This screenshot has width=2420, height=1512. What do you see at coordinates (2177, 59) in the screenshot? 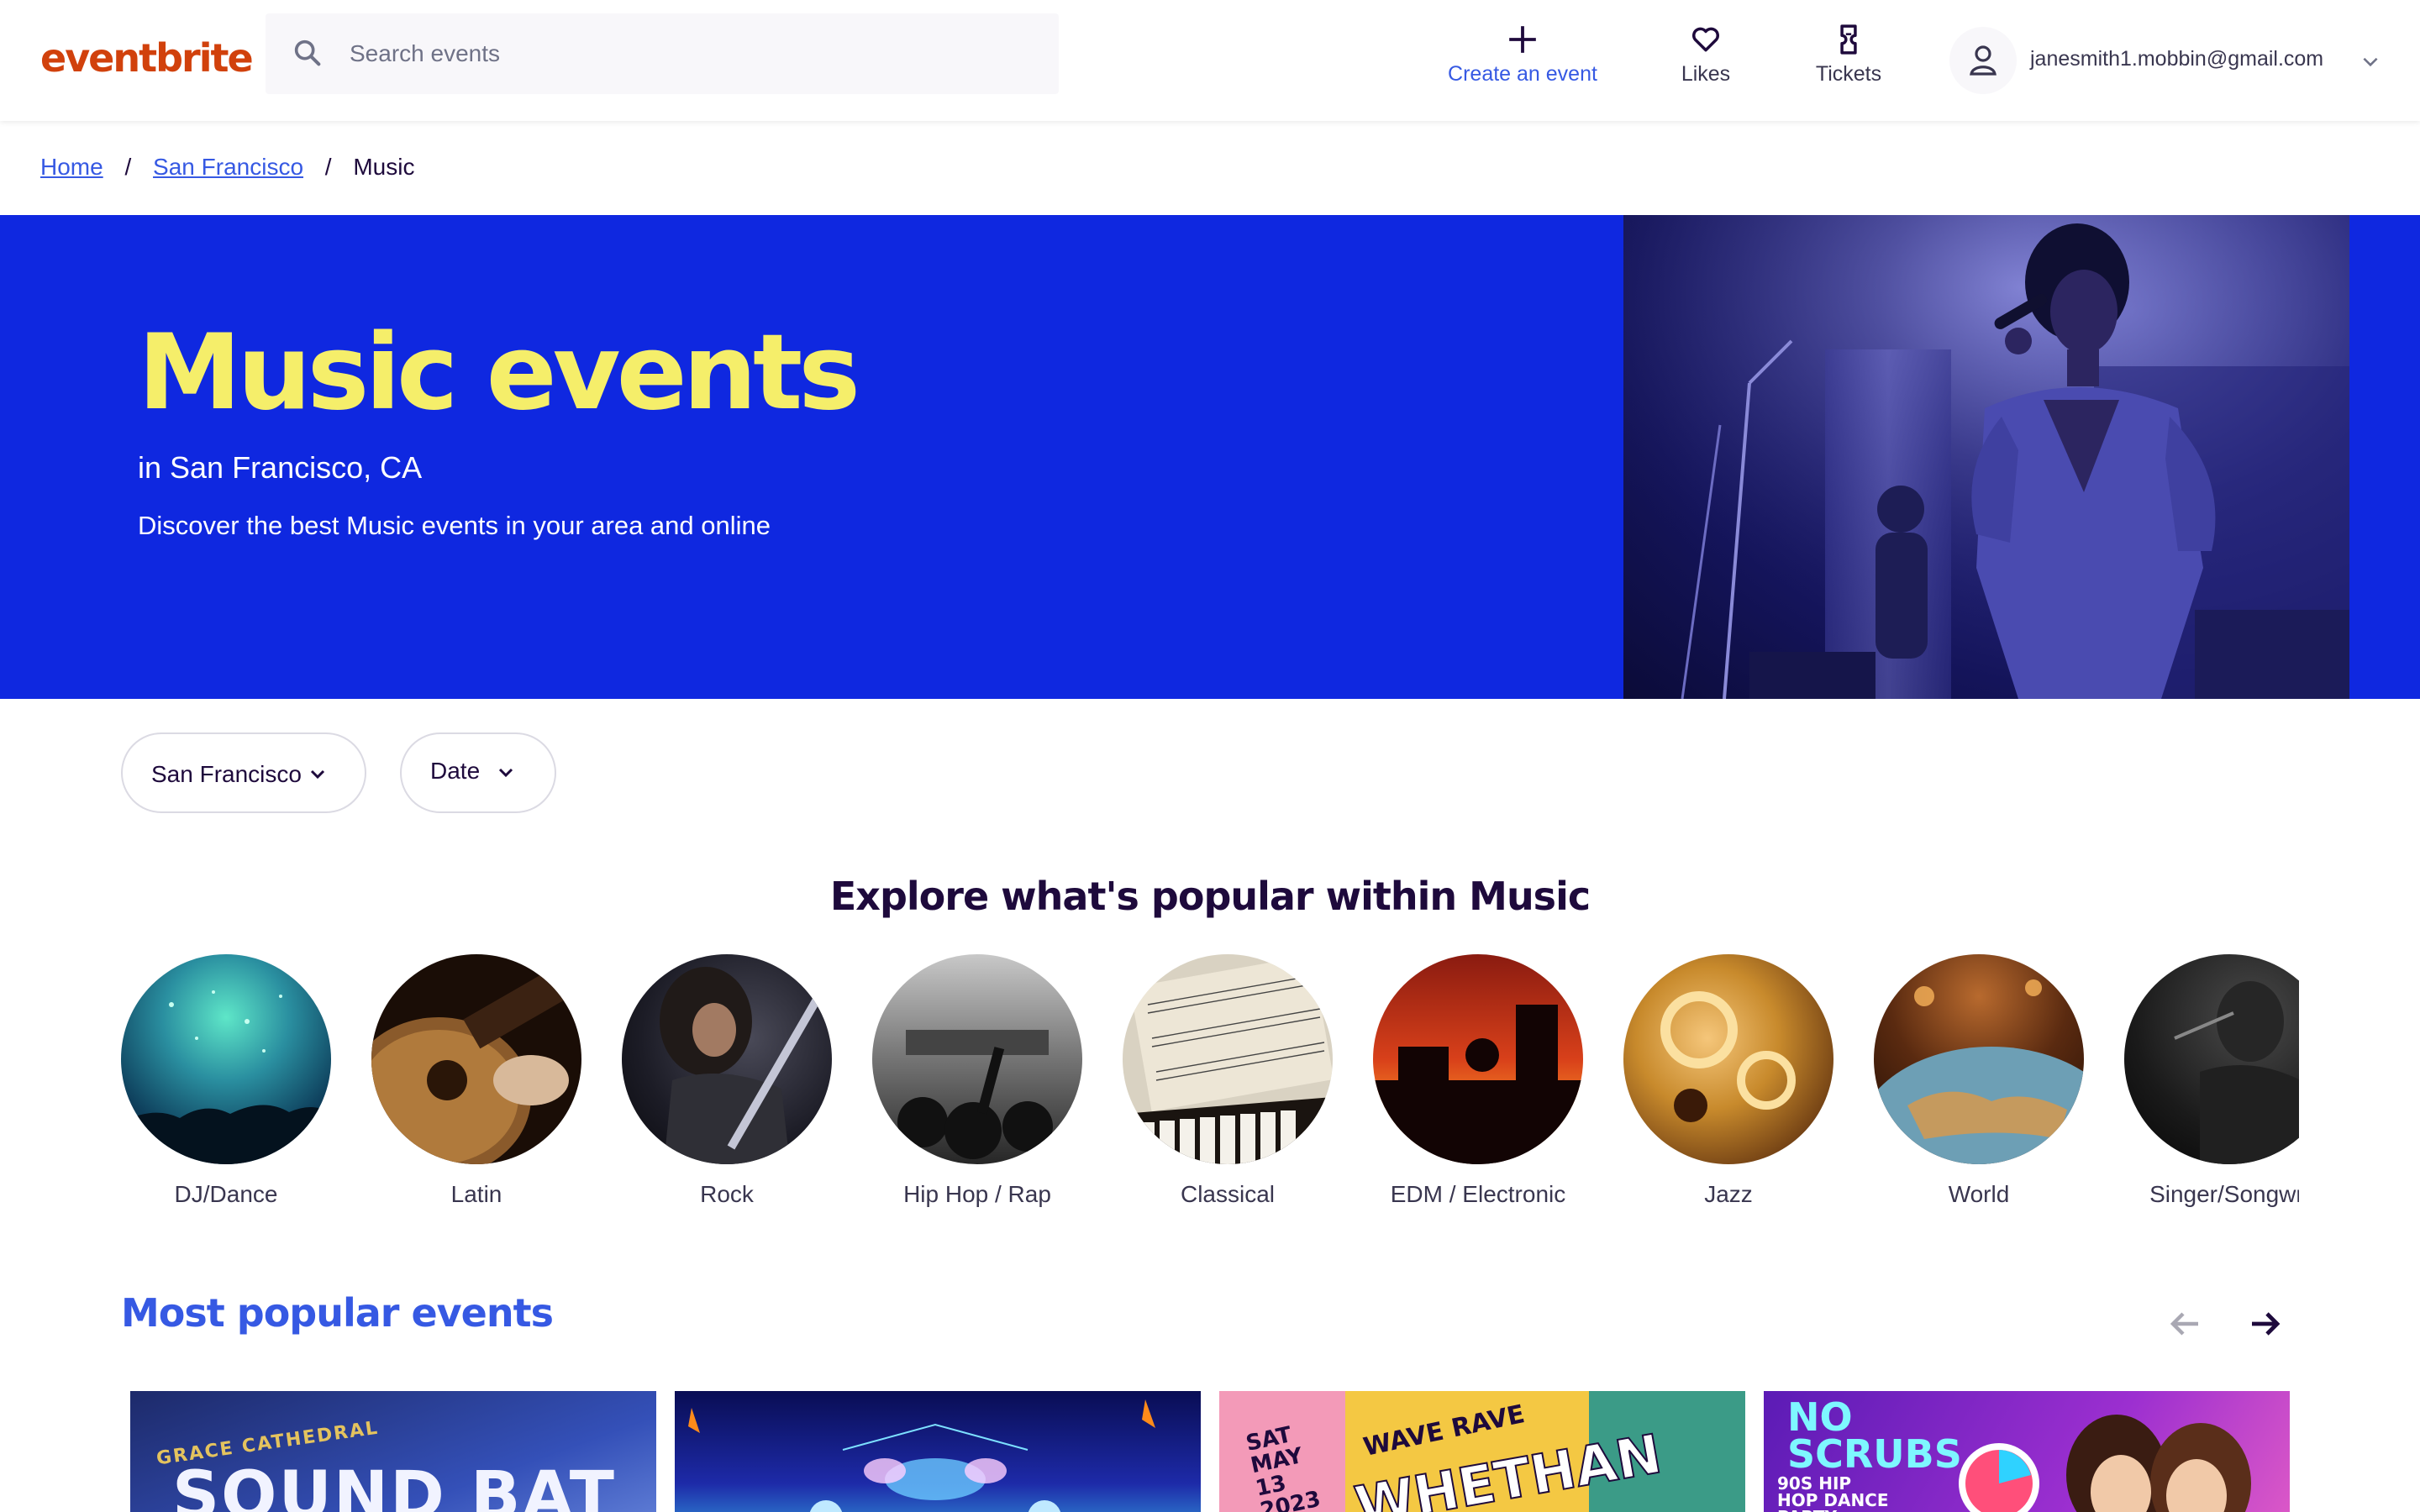
I see `account-email: janesmith1.mobbin@gmail.com` at bounding box center [2177, 59].